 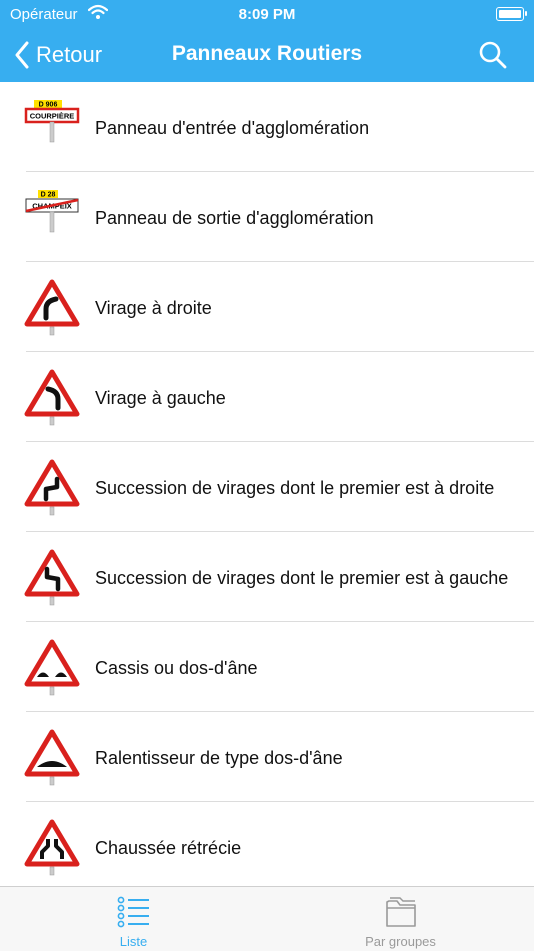 What do you see at coordinates (52, 487) in the screenshot?
I see `double-bend-right-sign-icon` at bounding box center [52, 487].